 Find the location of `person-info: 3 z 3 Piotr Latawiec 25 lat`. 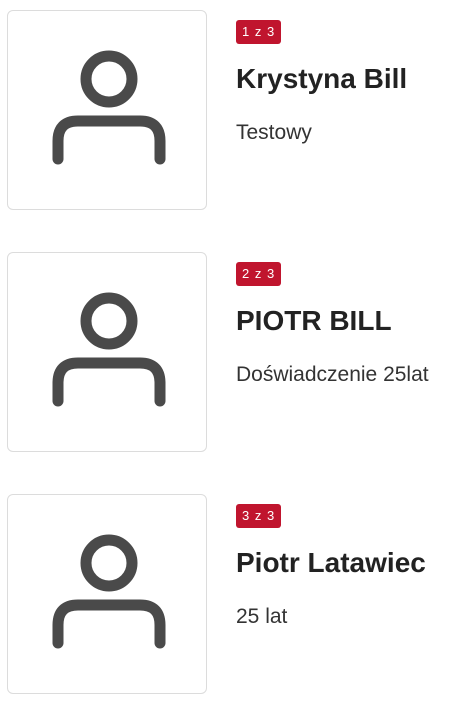

person-info: 3 z 3 Piotr Latawiec 25 lat is located at coordinates (353, 567).